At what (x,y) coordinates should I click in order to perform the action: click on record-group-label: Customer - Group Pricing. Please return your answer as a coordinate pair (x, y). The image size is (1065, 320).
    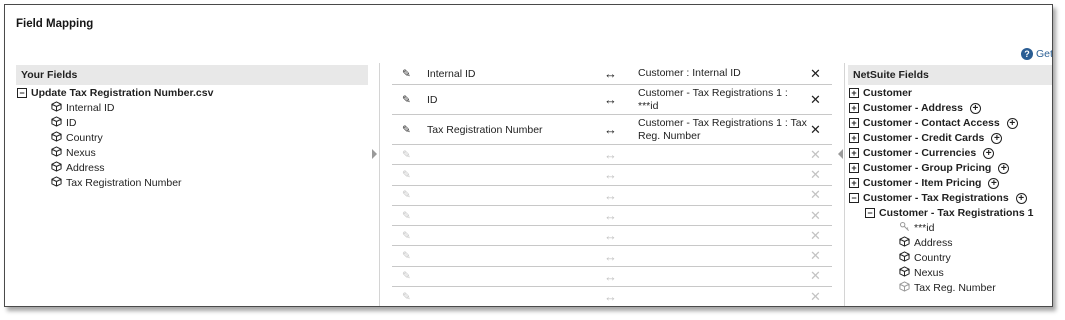
    Looking at the image, I should click on (927, 168).